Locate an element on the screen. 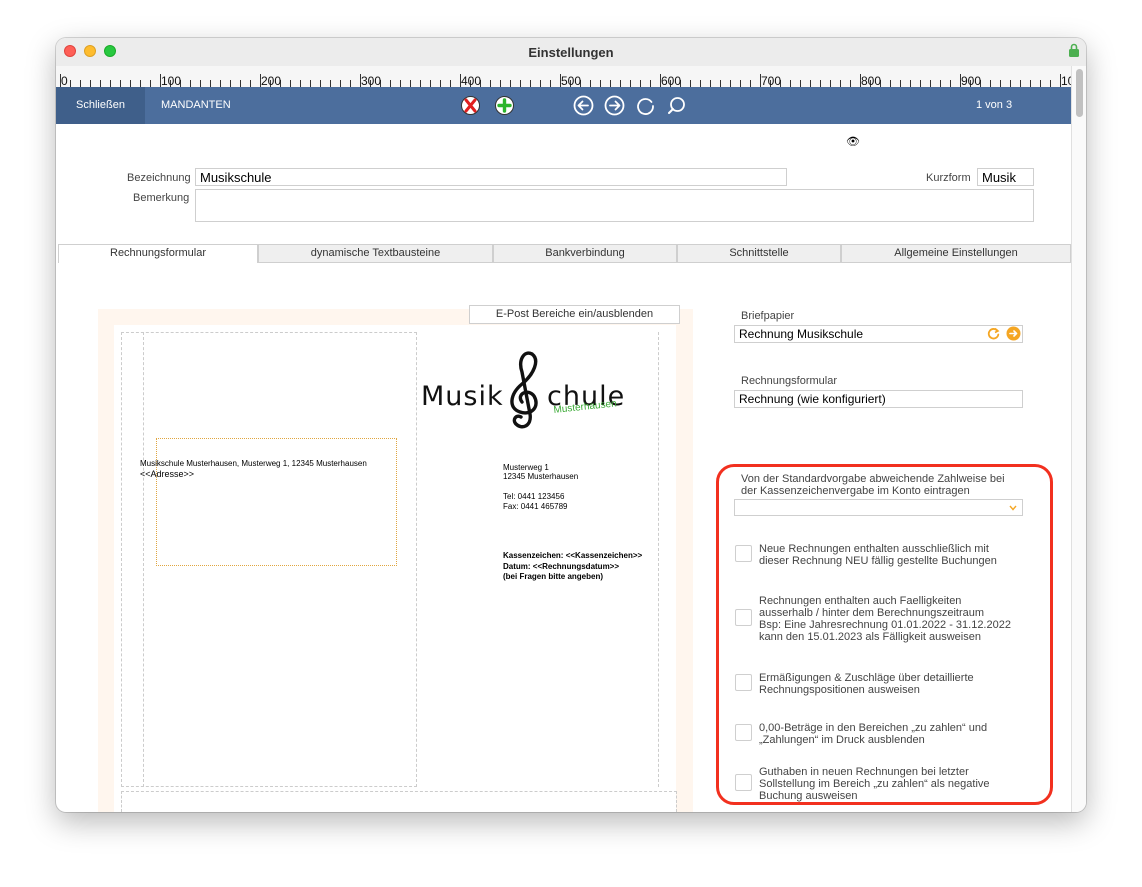 This screenshot has height=887, width=1142. option-text-line: Guthaben in neuen Rechnungen bei letzter is located at coordinates (864, 772).